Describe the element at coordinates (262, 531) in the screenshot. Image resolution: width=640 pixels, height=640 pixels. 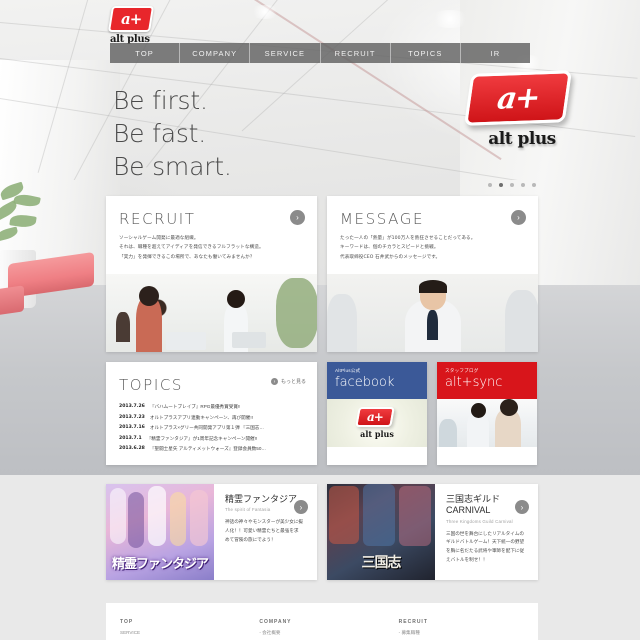
I see `game-description-line: 人化！！可愛い精霊たちと最強を求` at that location.